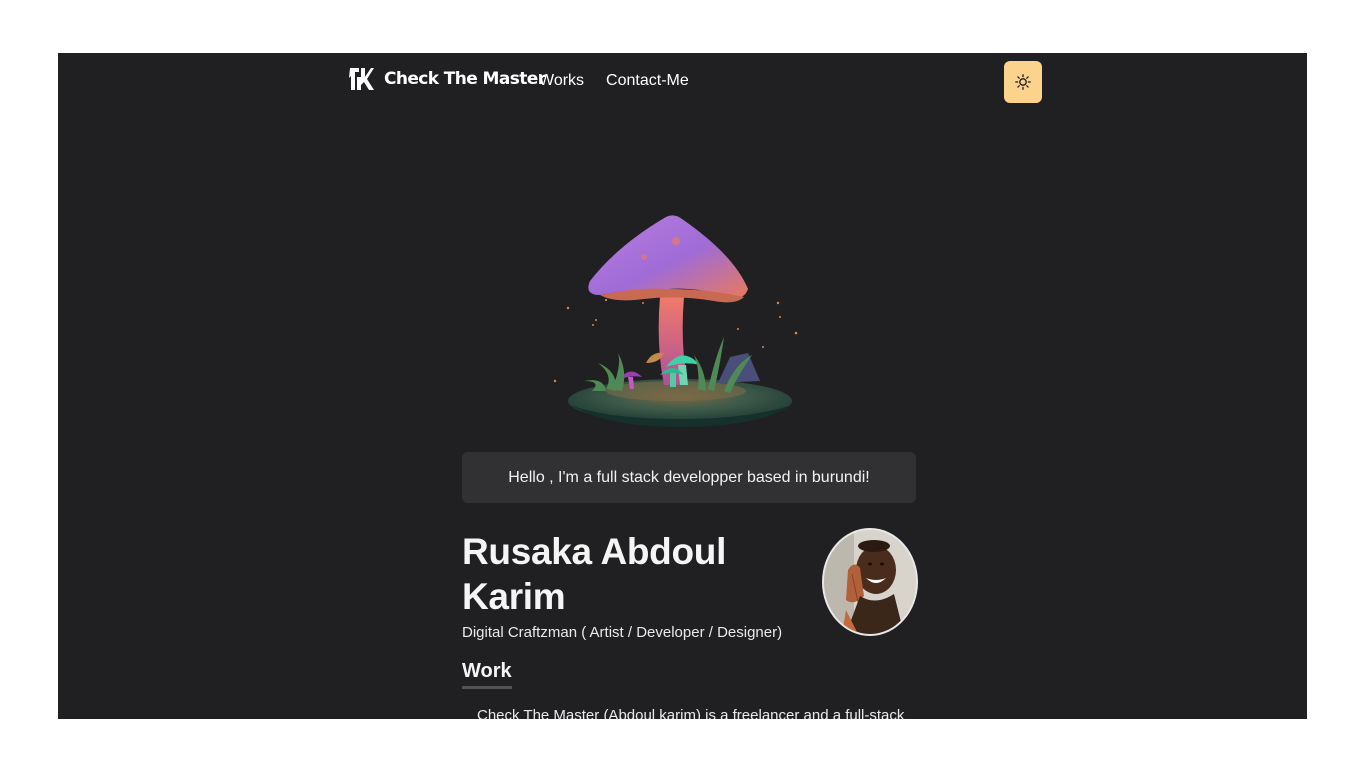  I want to click on nav-link-contact: Contact-Me, so click(647, 81).